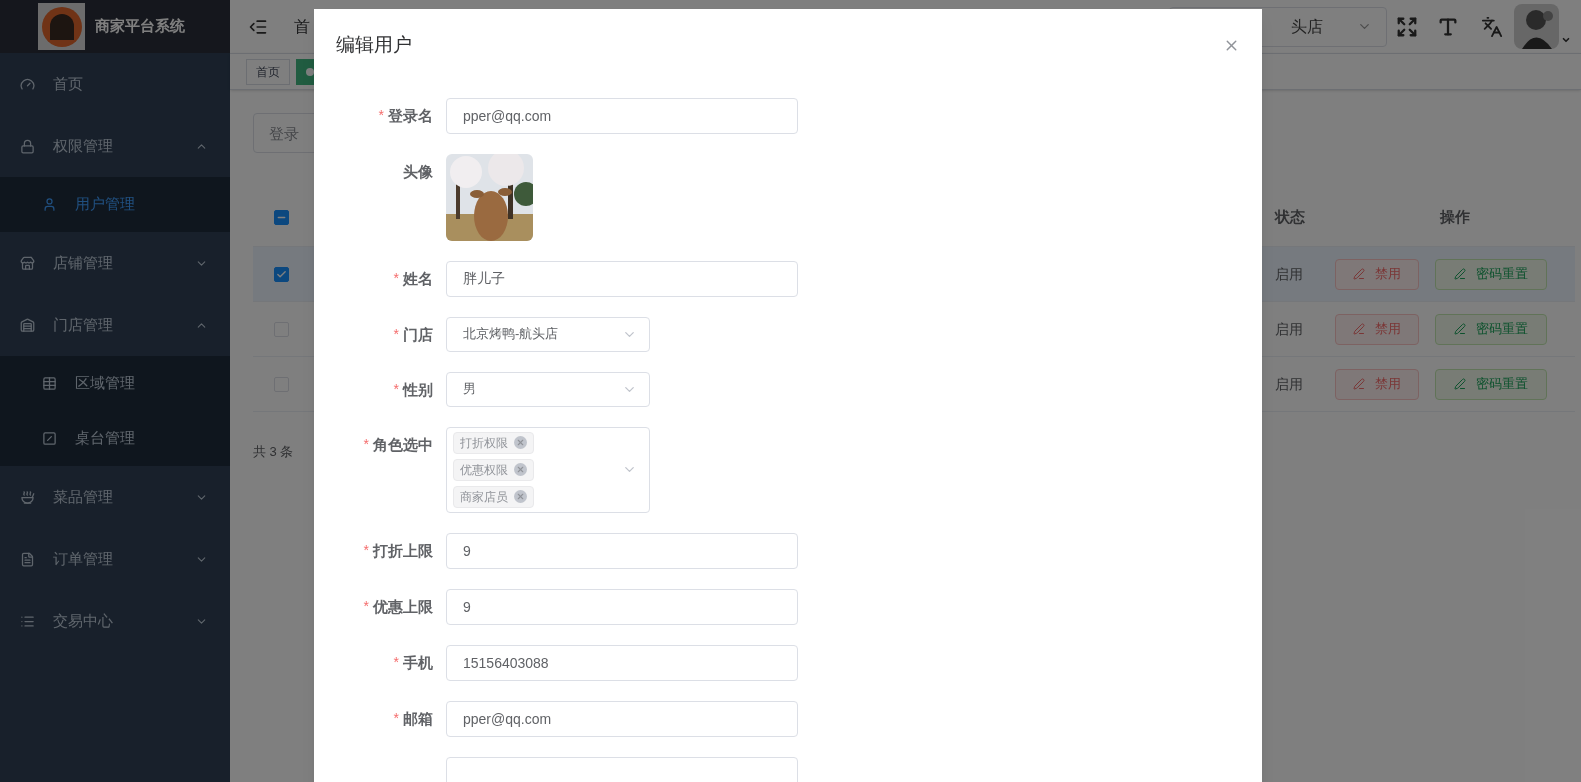 The height and width of the screenshot is (782, 1581). What do you see at coordinates (403, 444) in the screenshot?
I see `field-label: 角色选中` at bounding box center [403, 444].